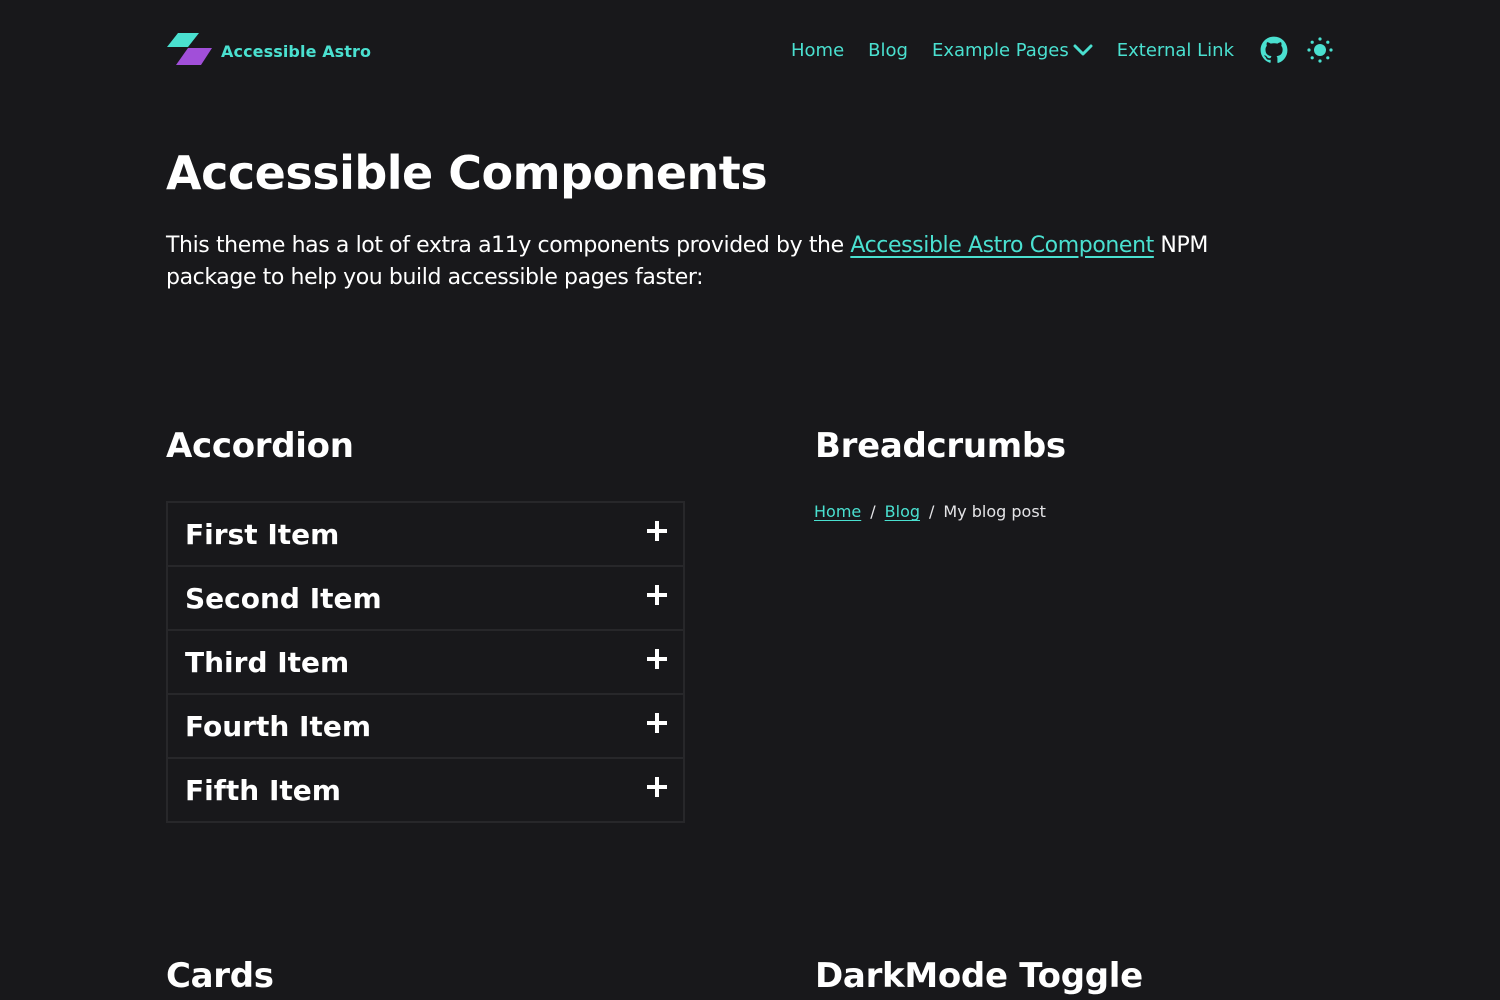 The width and height of the screenshot is (1500, 1000). I want to click on accordion-item-label: Fifth Item, so click(263, 790).